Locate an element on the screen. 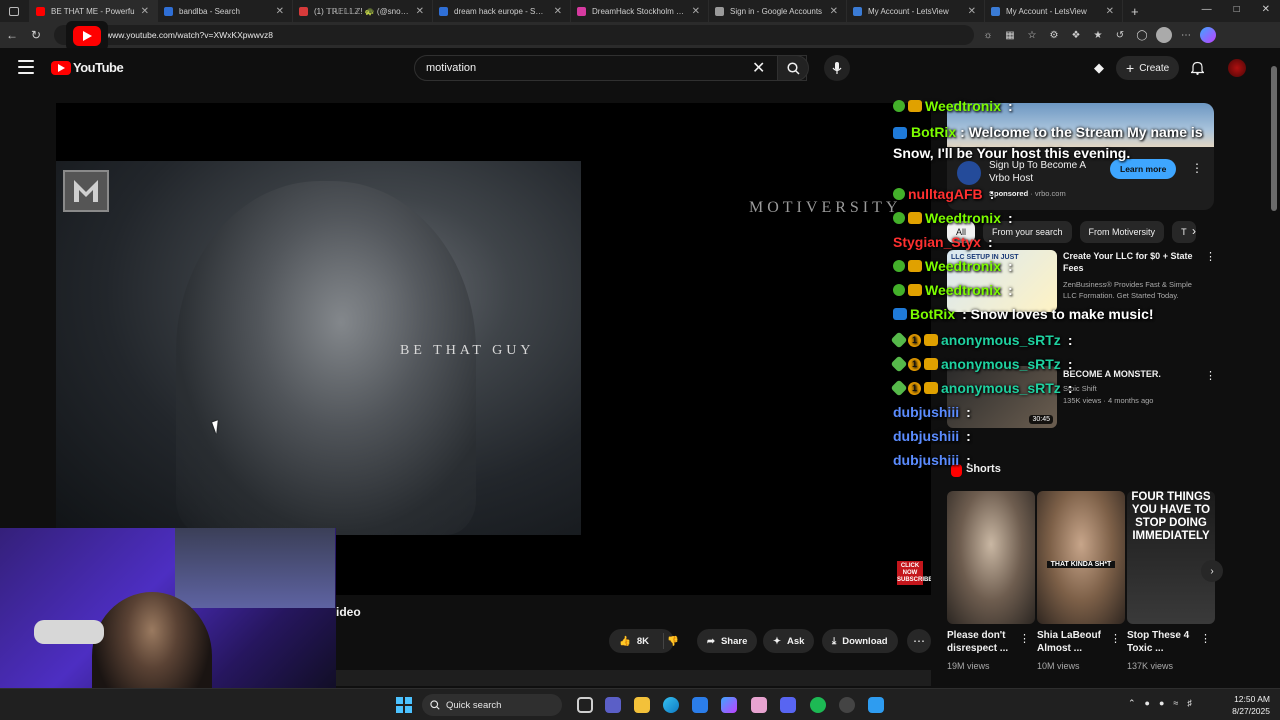 Image resolution: width=1280 pixels, height=720 pixels. shorts-next-icon: › is located at coordinates (1212, 571).